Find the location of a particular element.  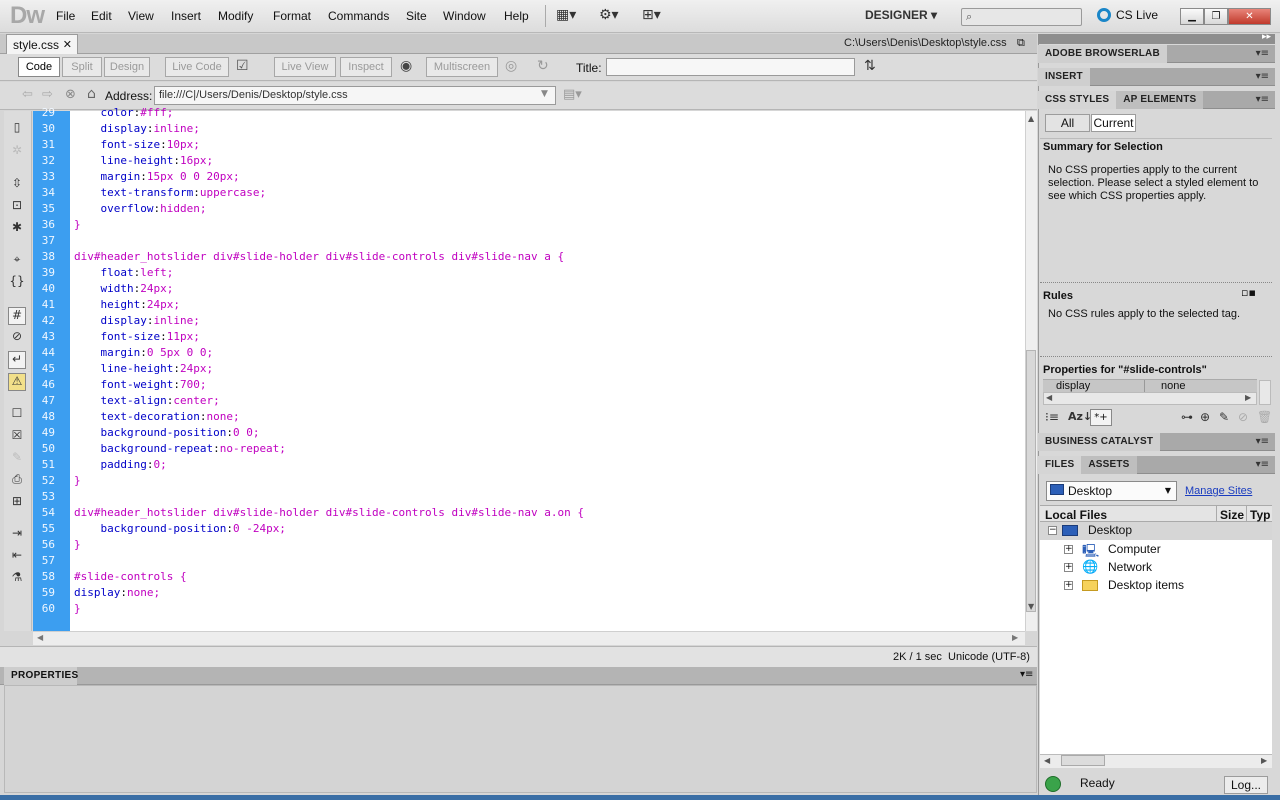

live-code-button: Live Code is located at coordinates (197, 67).